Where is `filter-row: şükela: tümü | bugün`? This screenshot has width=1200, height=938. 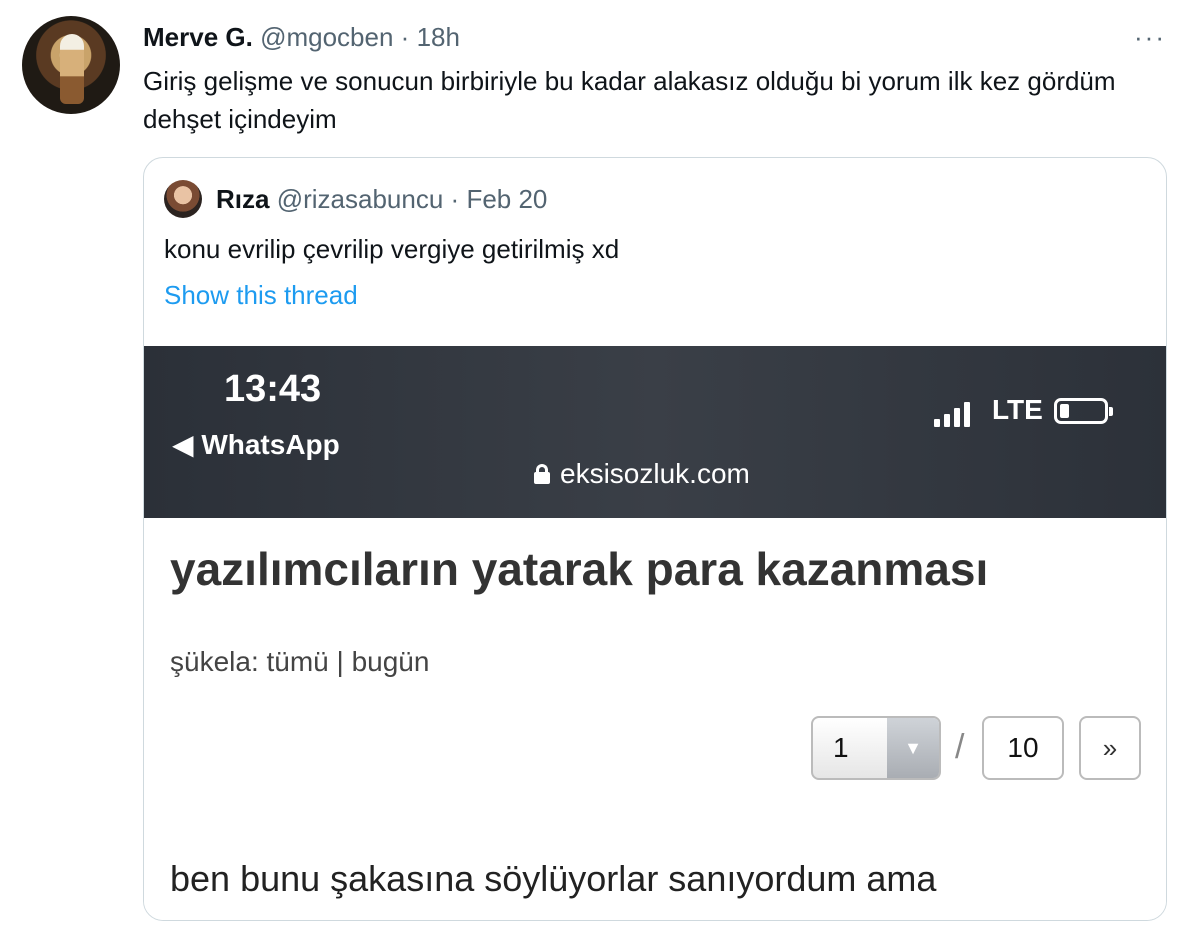 filter-row: şükela: tümü | bugün is located at coordinates (299, 662).